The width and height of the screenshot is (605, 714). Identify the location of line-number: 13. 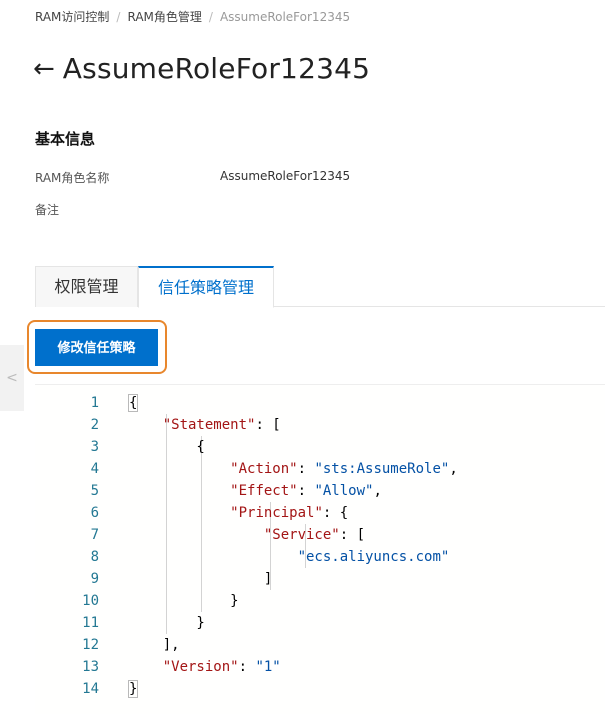
(90, 667).